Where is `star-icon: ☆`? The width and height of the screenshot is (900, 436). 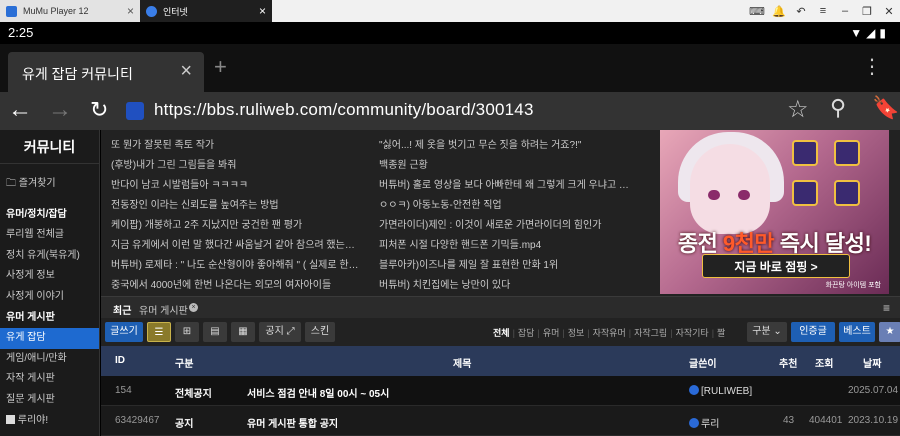 star-icon: ☆ is located at coordinates (798, 109).